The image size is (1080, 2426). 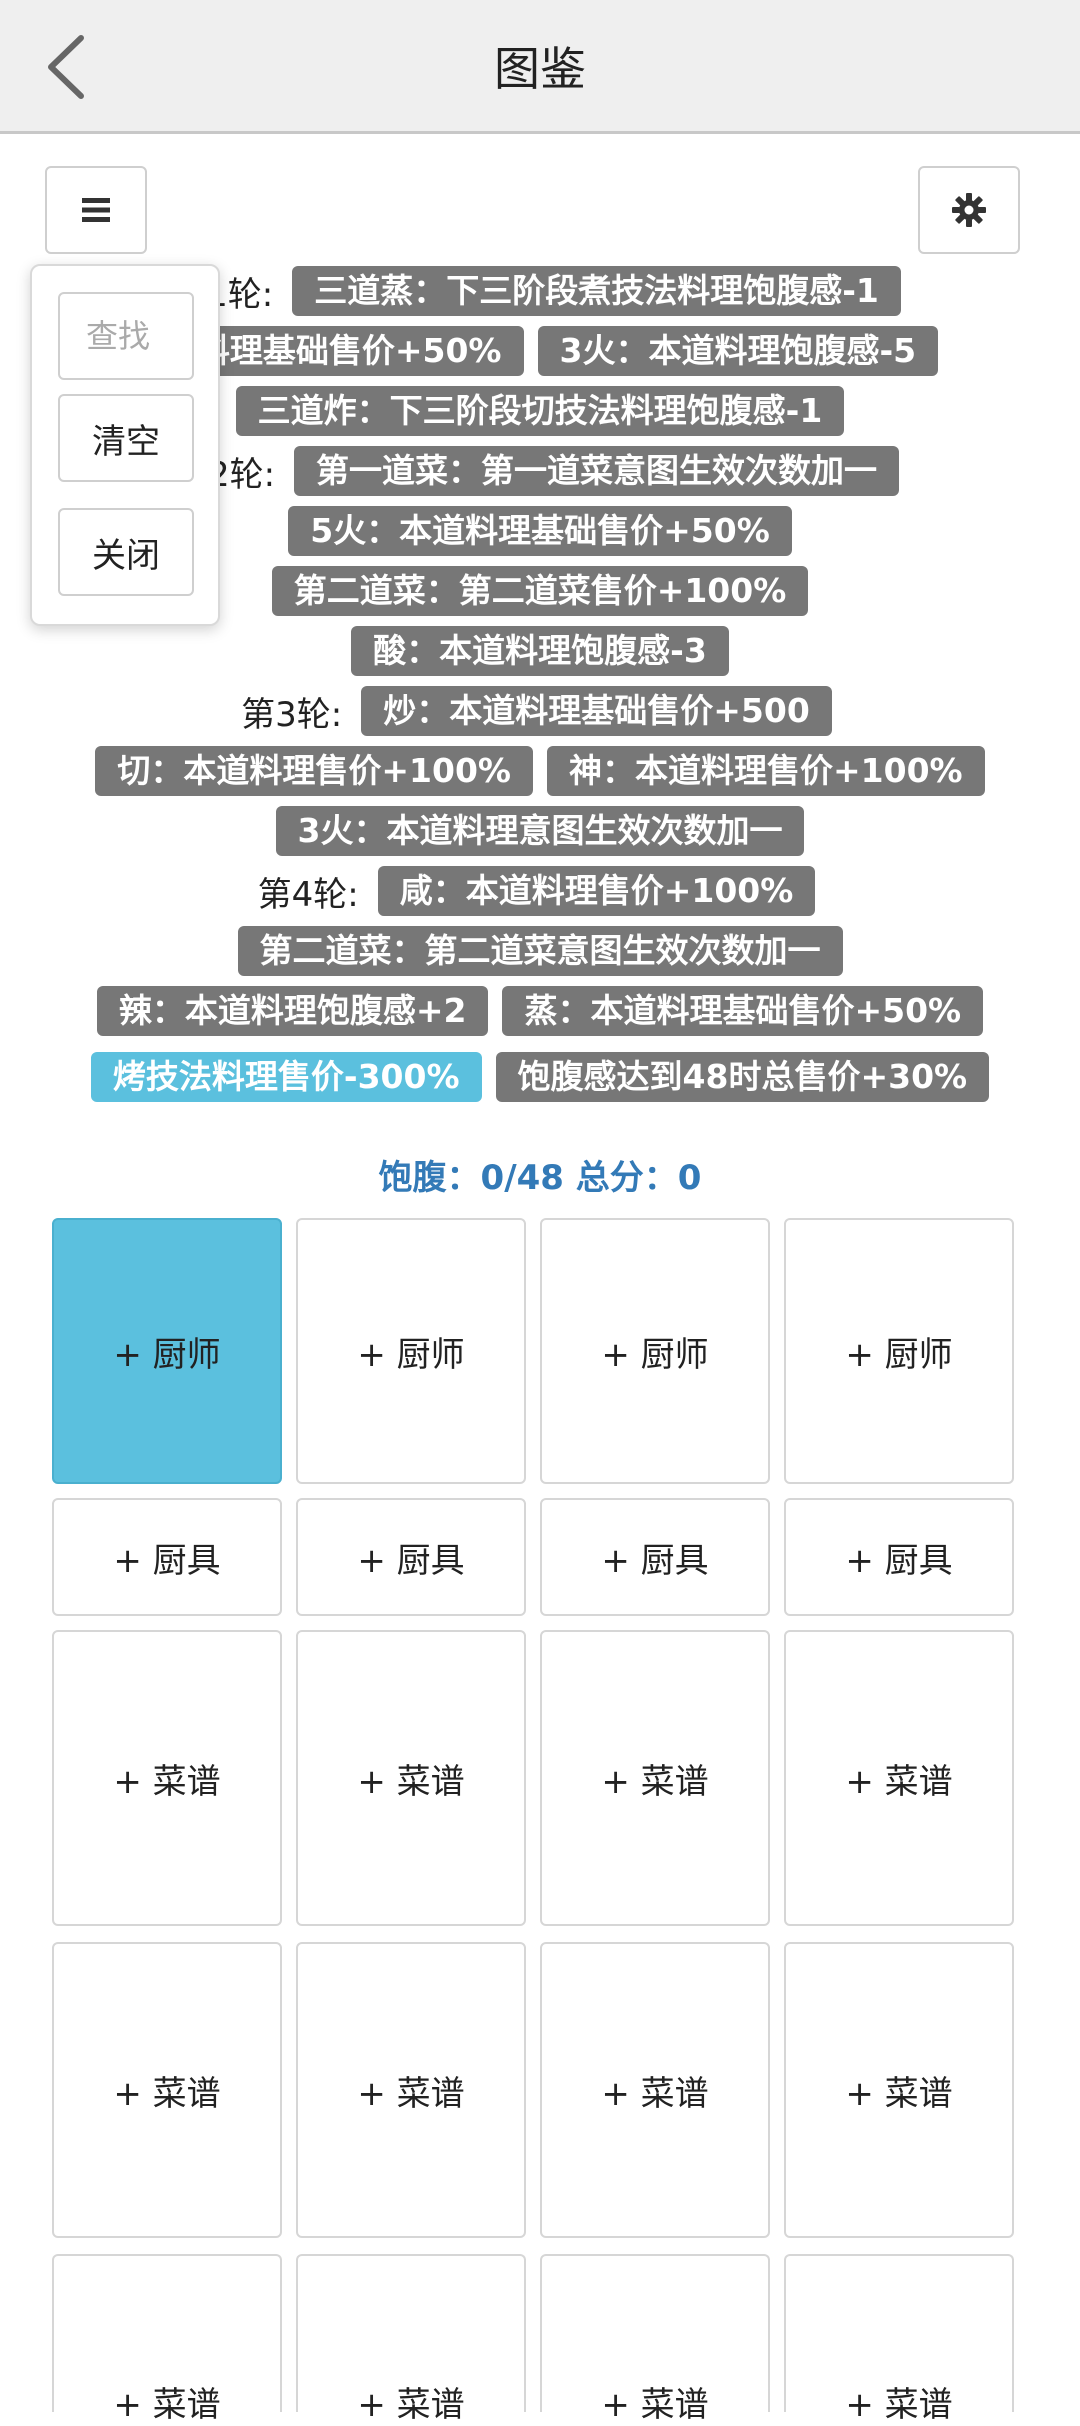 I want to click on intent-tag: 3火：本道料理饱腹感-5, so click(x=738, y=351).